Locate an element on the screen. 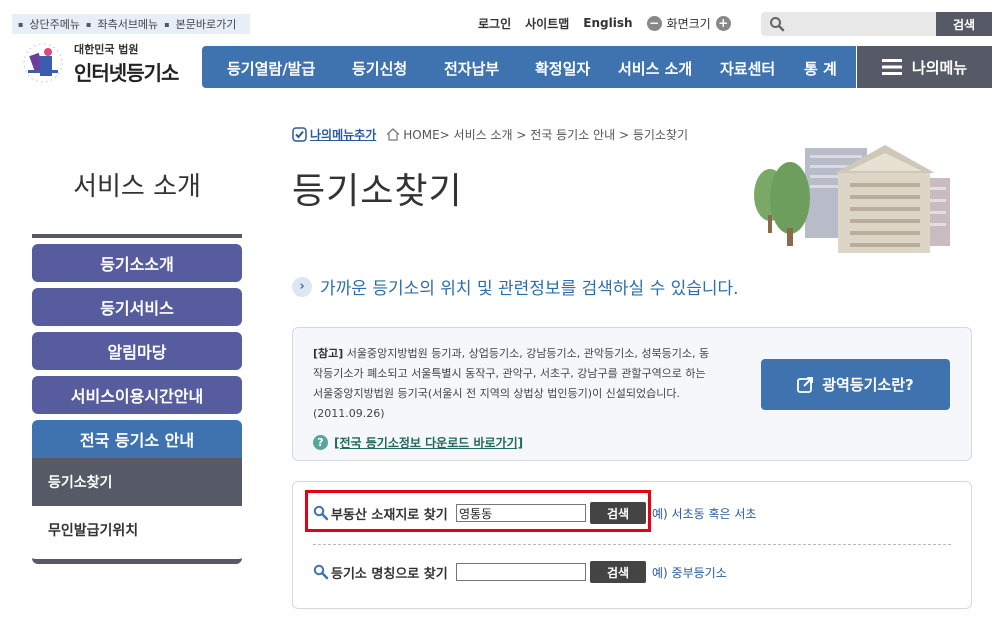 The width and height of the screenshot is (1005, 619). english-link: English is located at coordinates (607, 23).